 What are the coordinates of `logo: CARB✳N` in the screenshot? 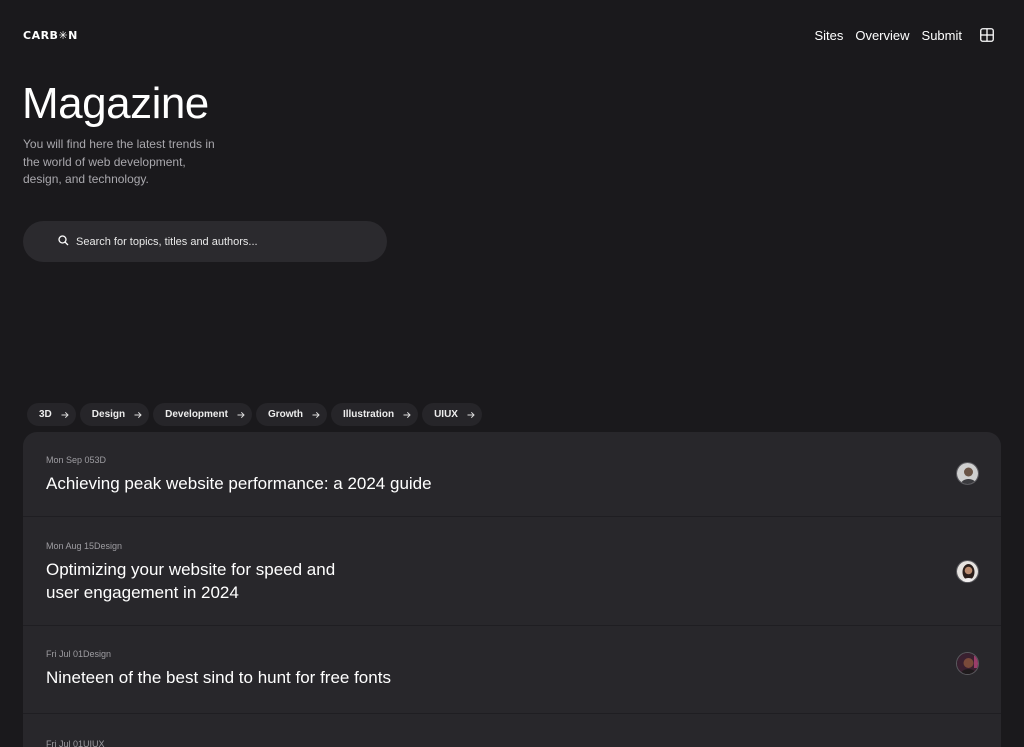 It's located at (50, 35).